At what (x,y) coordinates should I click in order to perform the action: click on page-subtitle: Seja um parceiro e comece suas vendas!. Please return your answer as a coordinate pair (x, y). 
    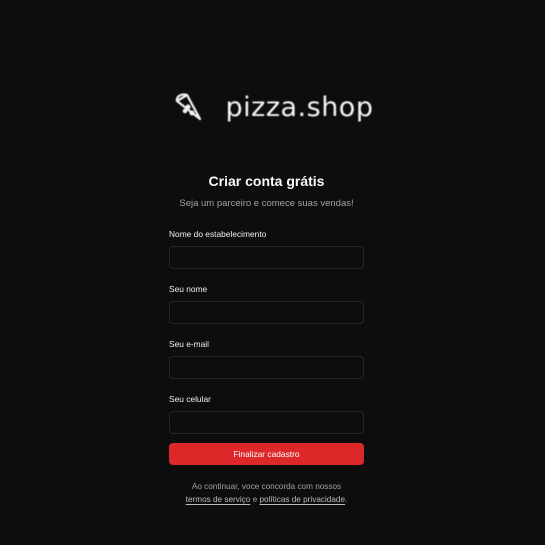
    Looking at the image, I should click on (266, 203).